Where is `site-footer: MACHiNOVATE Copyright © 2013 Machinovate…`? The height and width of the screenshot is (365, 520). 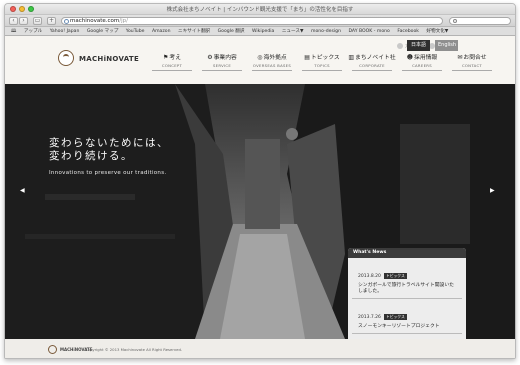 site-footer: MACHiNOVATE Copyright © 2013 Machinovate… is located at coordinates (260, 348).